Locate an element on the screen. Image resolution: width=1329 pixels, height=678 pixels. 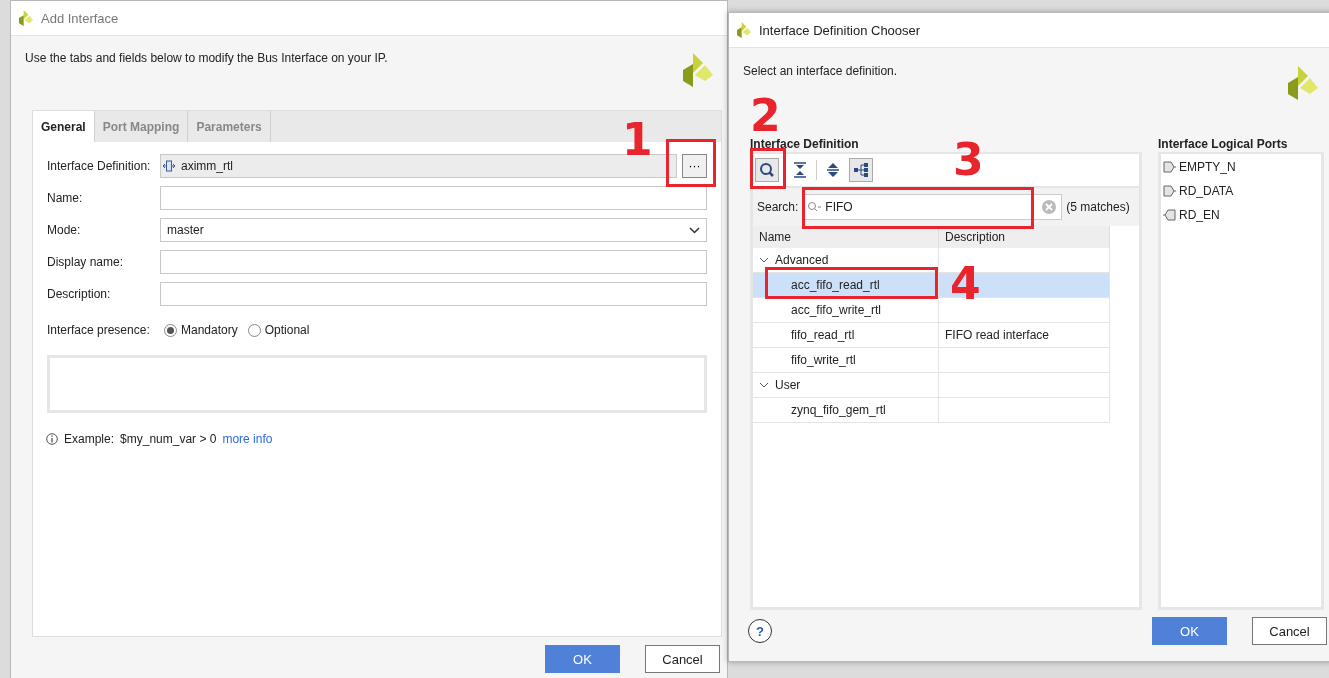
info-icon is located at coordinates (52, 439).